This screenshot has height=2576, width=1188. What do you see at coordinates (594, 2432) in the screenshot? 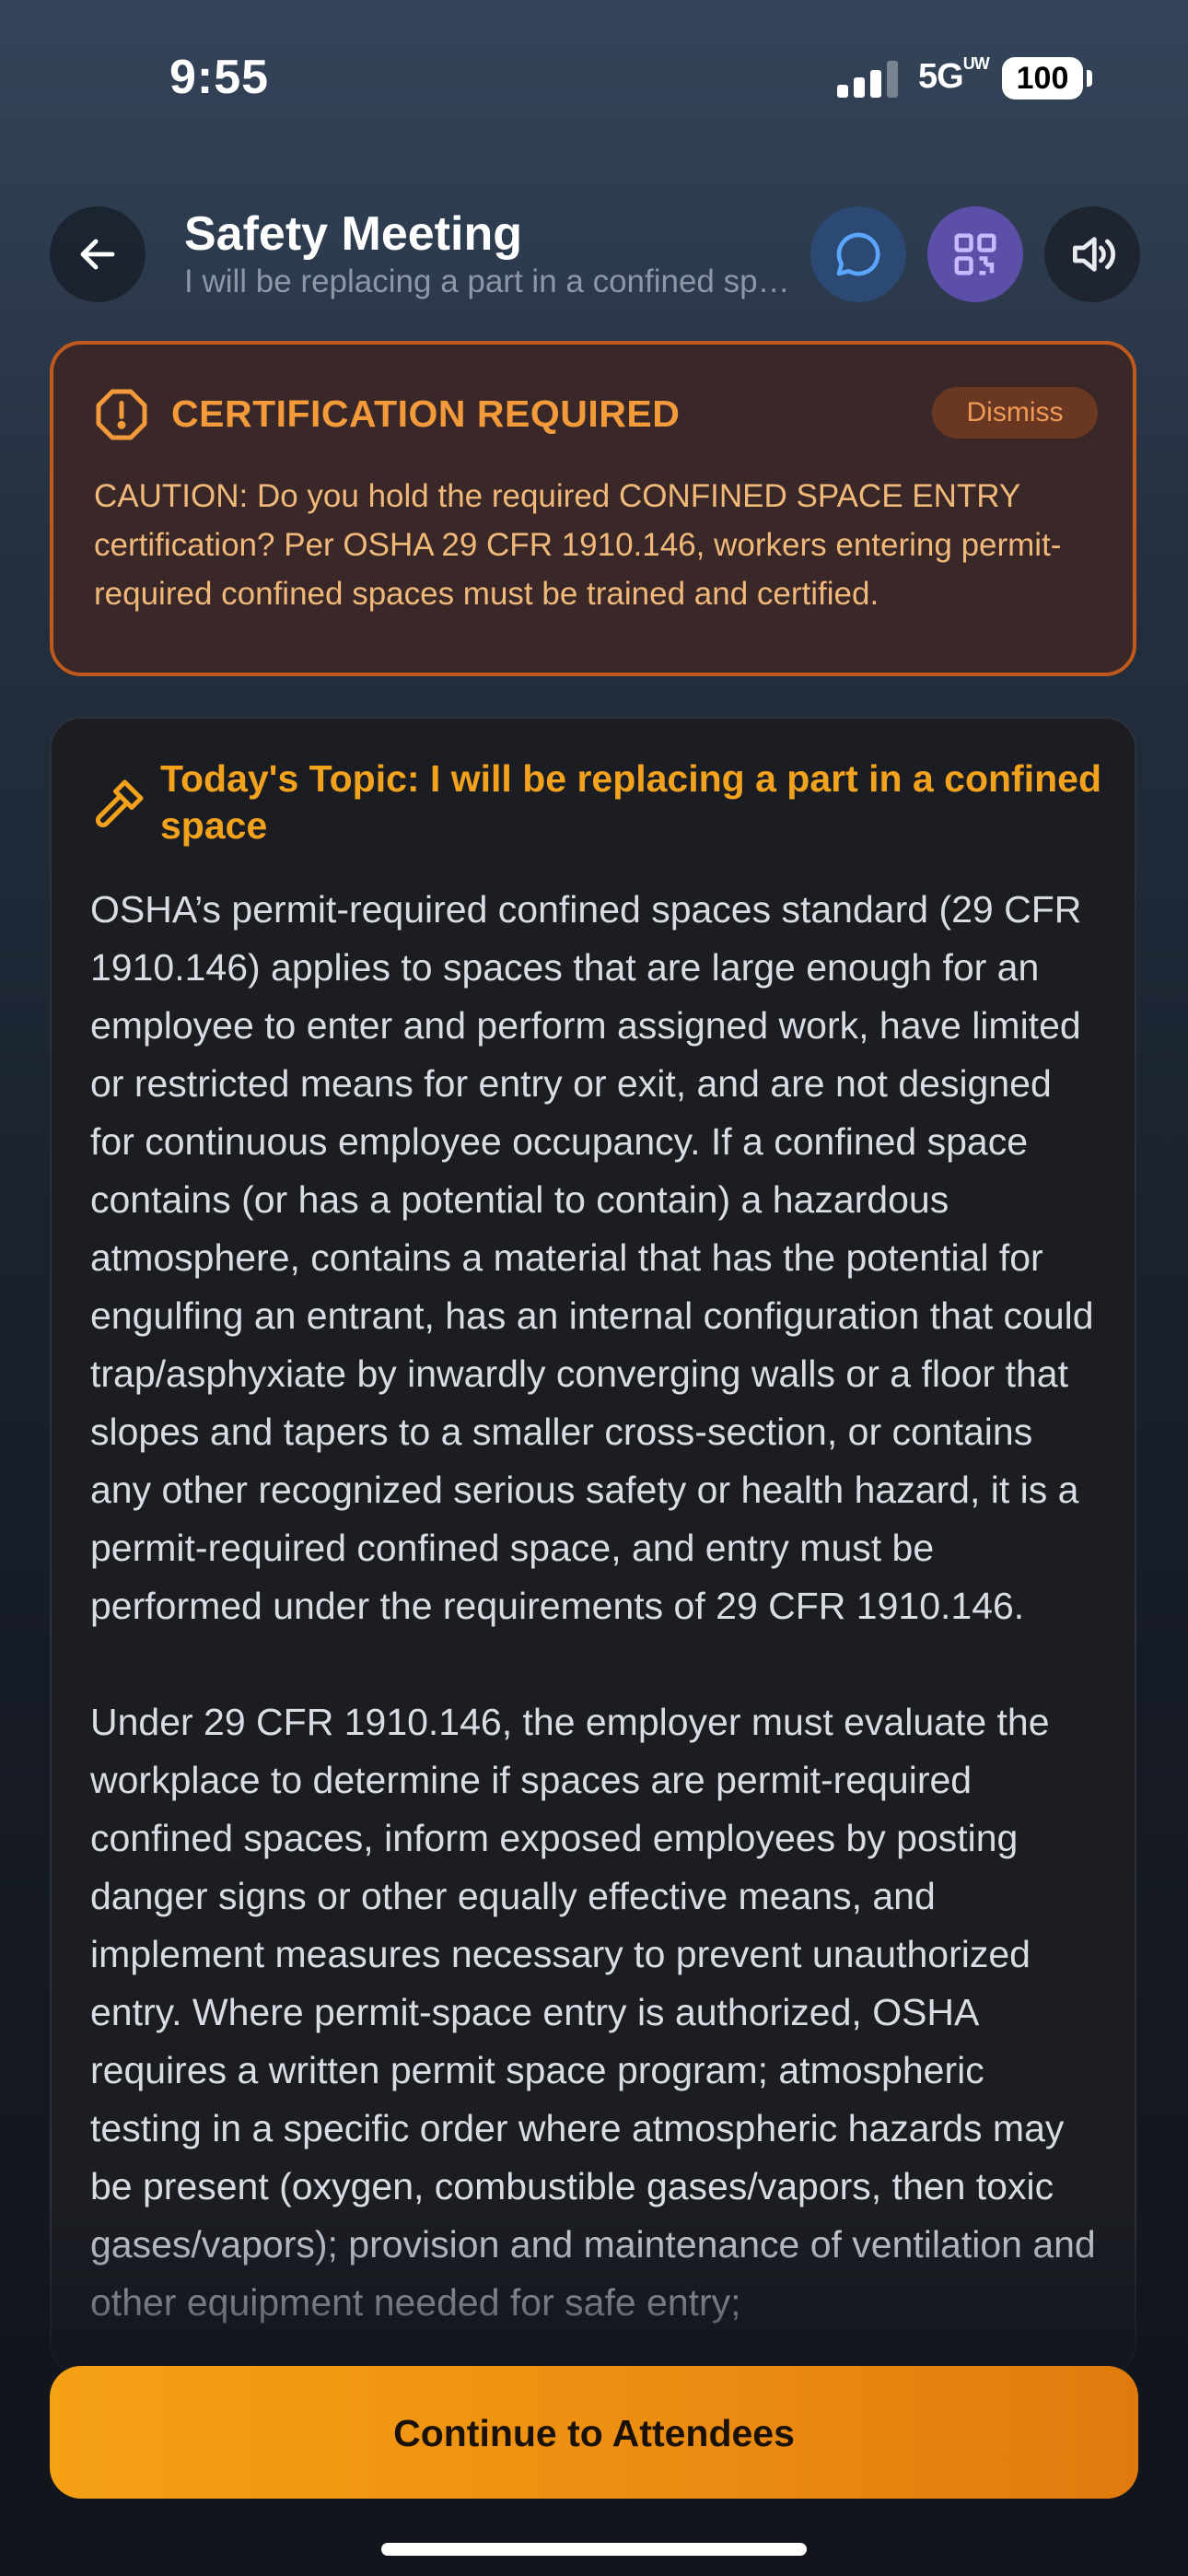
I see `continue-to-attendees-button: Continue to Attendees` at bounding box center [594, 2432].